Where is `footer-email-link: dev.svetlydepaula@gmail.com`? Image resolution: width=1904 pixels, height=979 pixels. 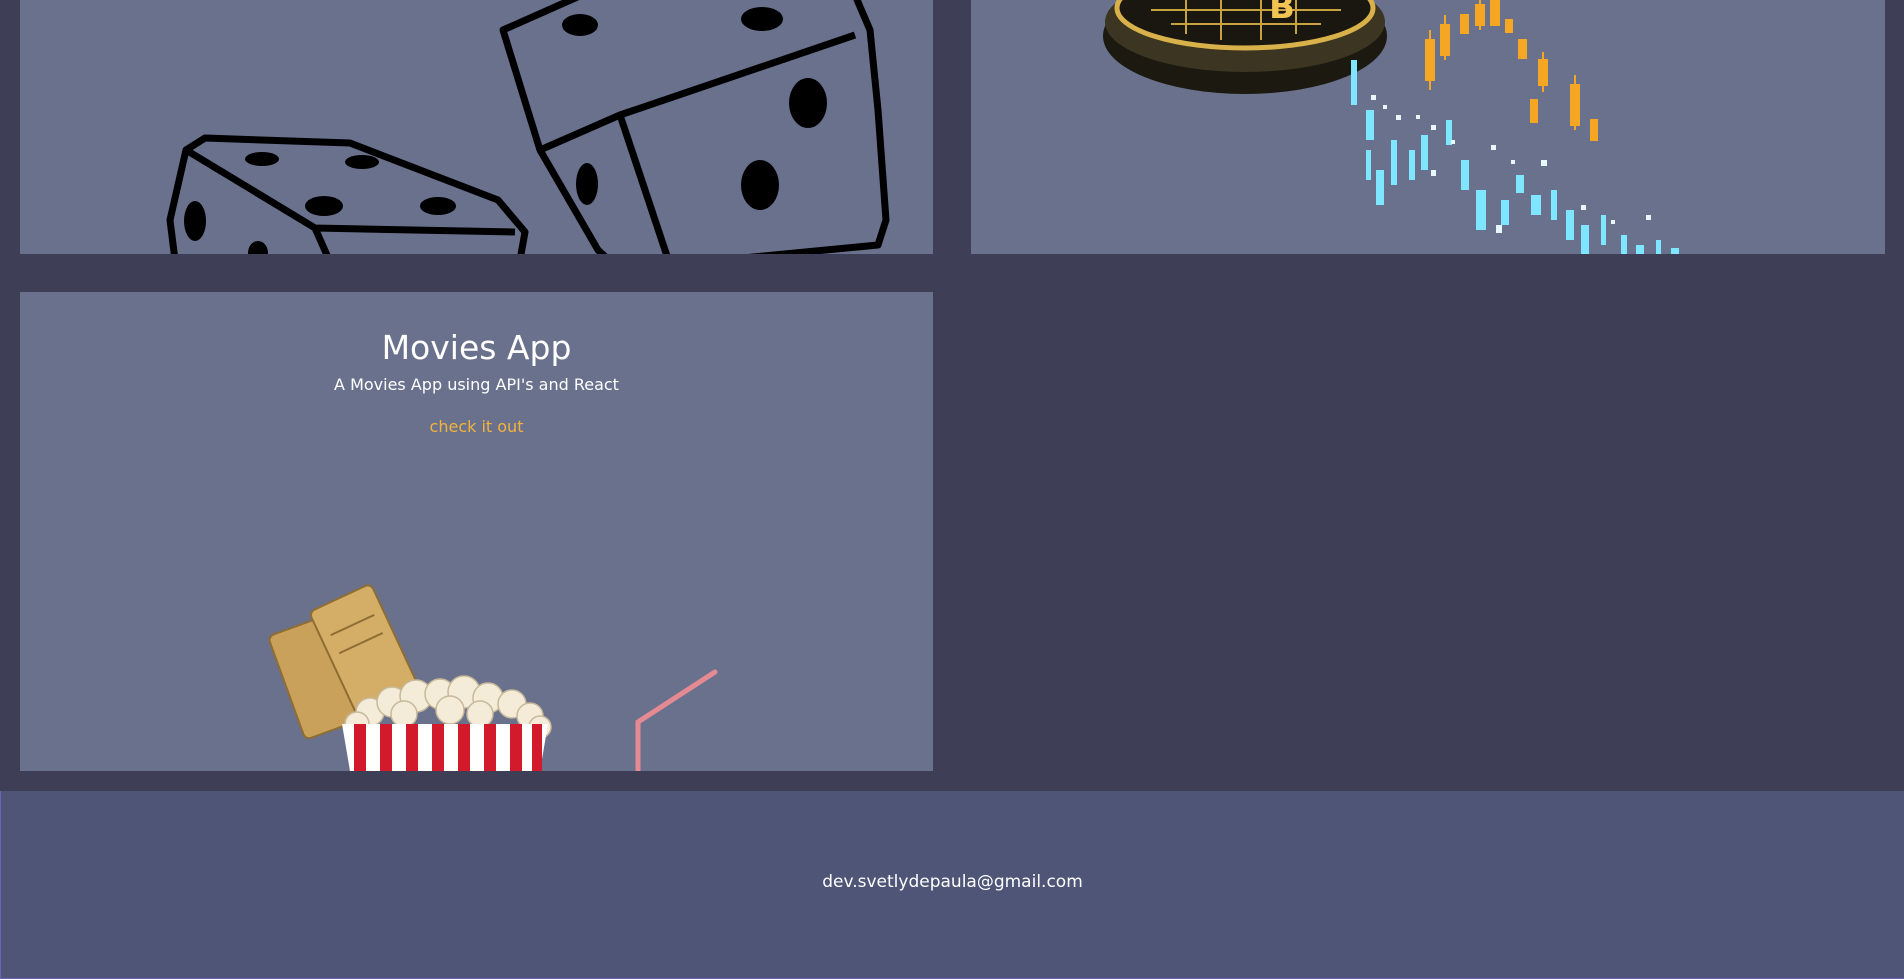 footer-email-link: dev.svetlydepaula@gmail.com is located at coordinates (952, 882).